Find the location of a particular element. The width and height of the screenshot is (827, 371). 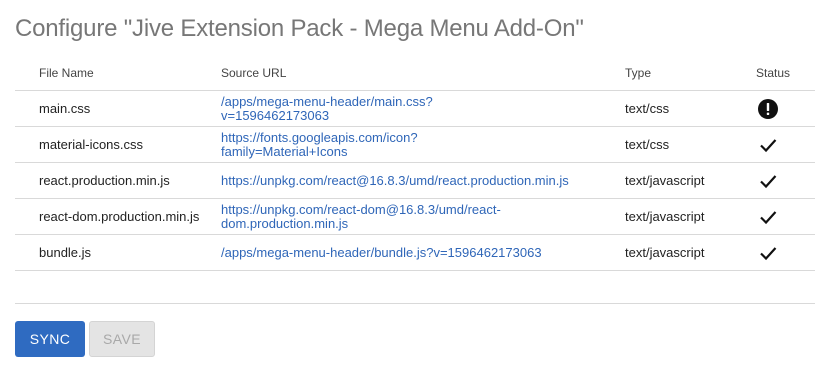

file-name-cell: material-icons.css is located at coordinates (118, 144).